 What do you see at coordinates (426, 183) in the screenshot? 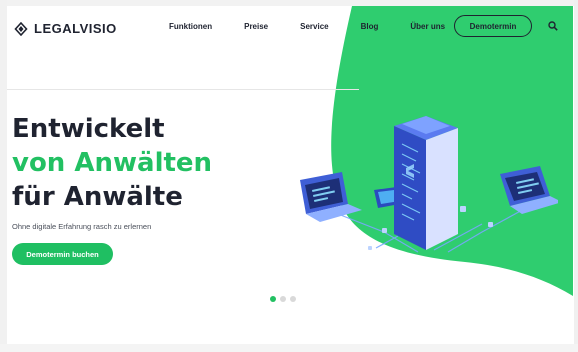
I see `server-tower-icon` at bounding box center [426, 183].